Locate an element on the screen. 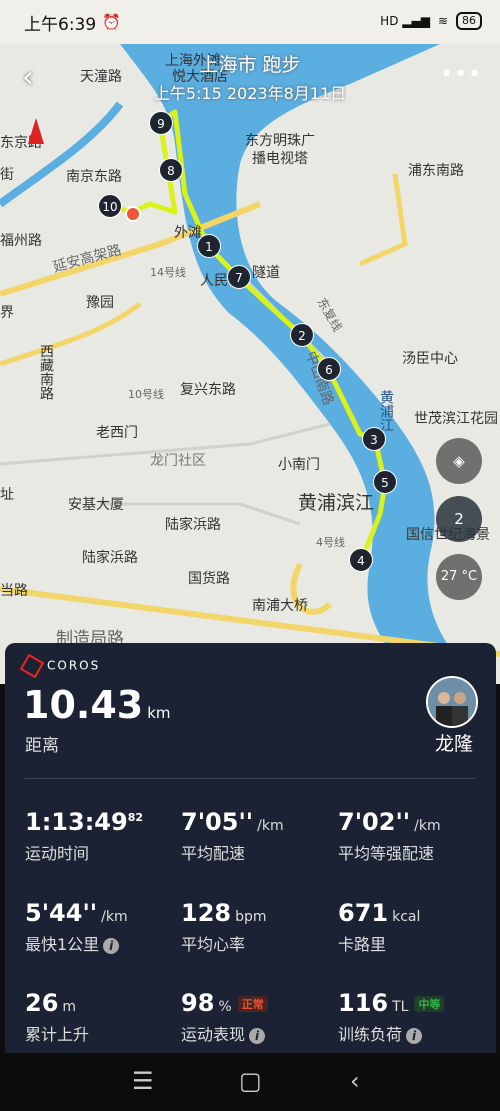 The image size is (500, 1111). status-bar: 上午6:39 ⏰ HD ▂▄▆ ≋ 86 is located at coordinates (250, 22).